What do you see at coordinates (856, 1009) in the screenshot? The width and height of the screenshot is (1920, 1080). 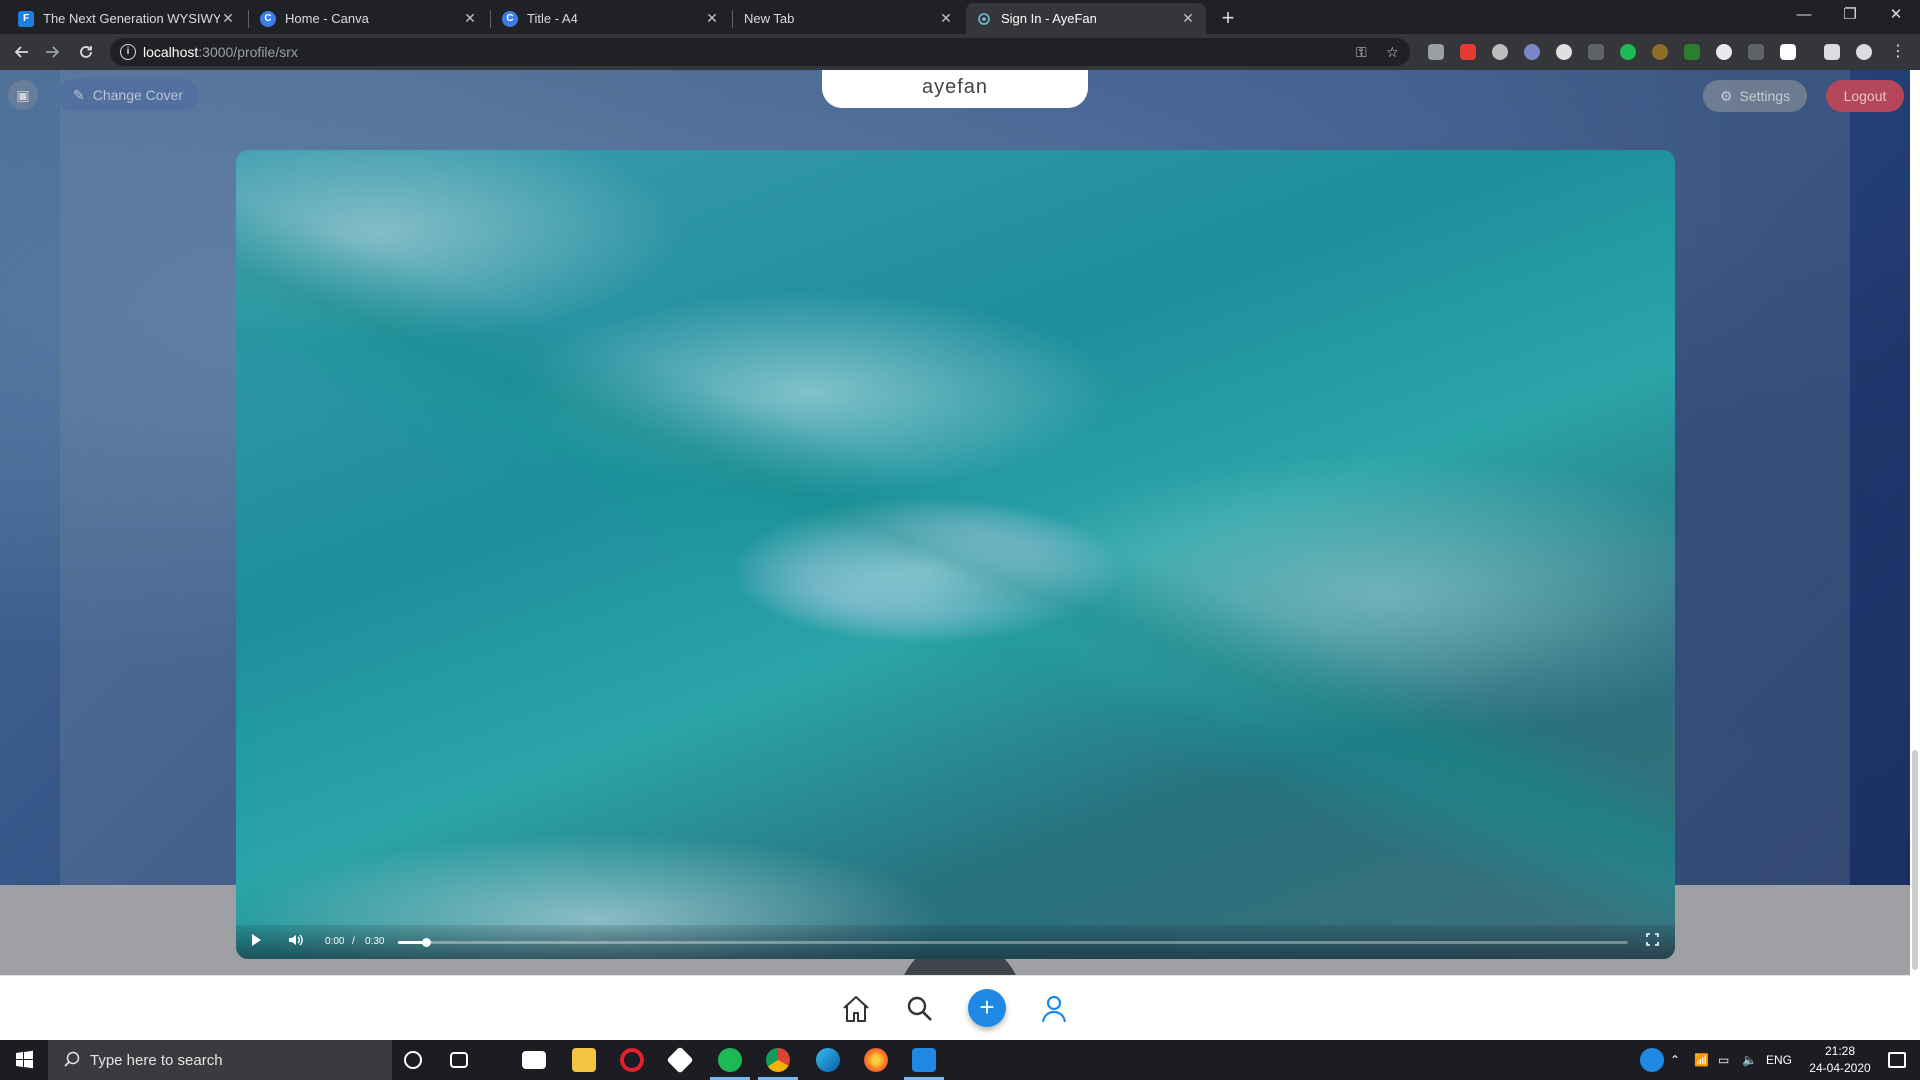 I see `home-button` at bounding box center [856, 1009].